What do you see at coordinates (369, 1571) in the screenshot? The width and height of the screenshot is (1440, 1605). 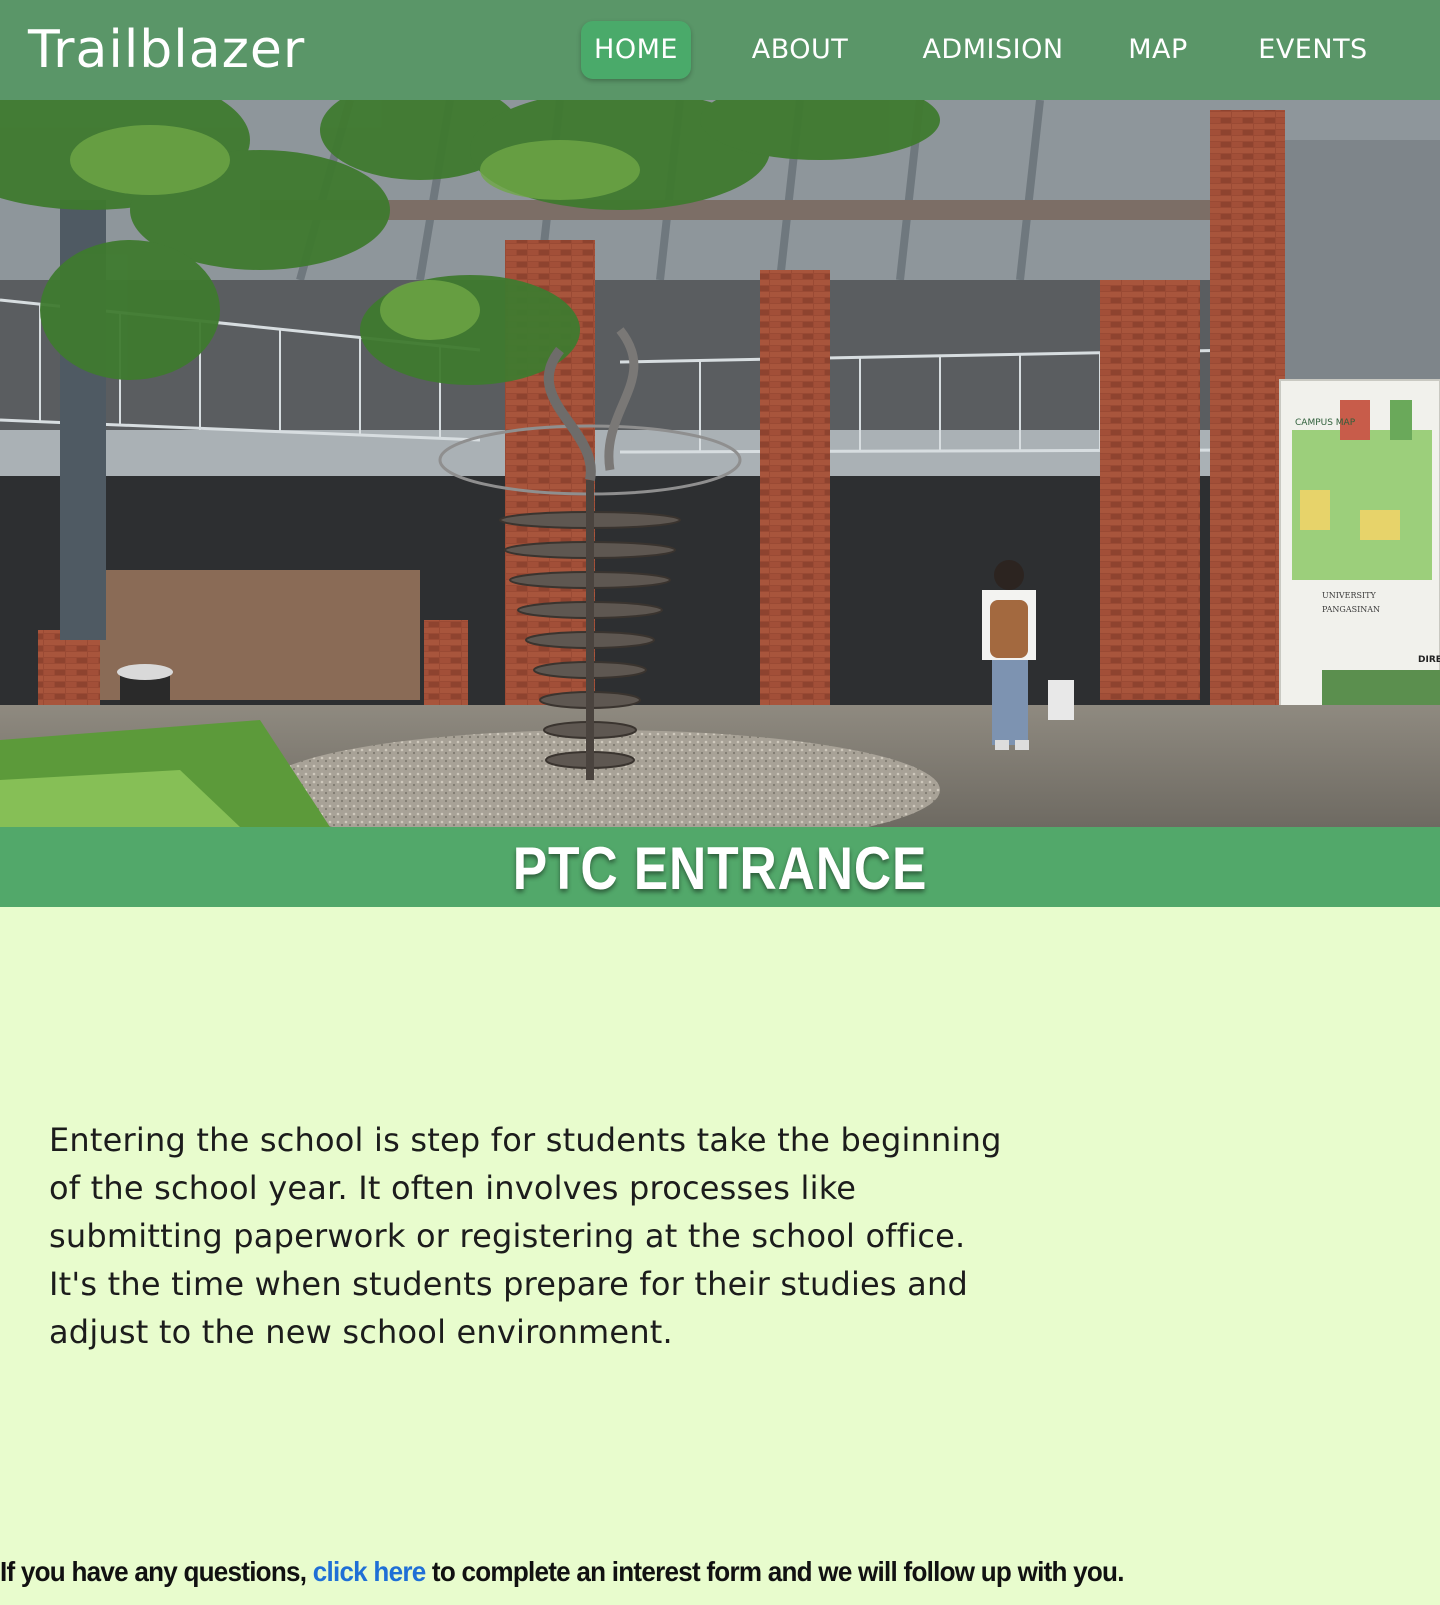 I see `interest-form-link: click here` at bounding box center [369, 1571].